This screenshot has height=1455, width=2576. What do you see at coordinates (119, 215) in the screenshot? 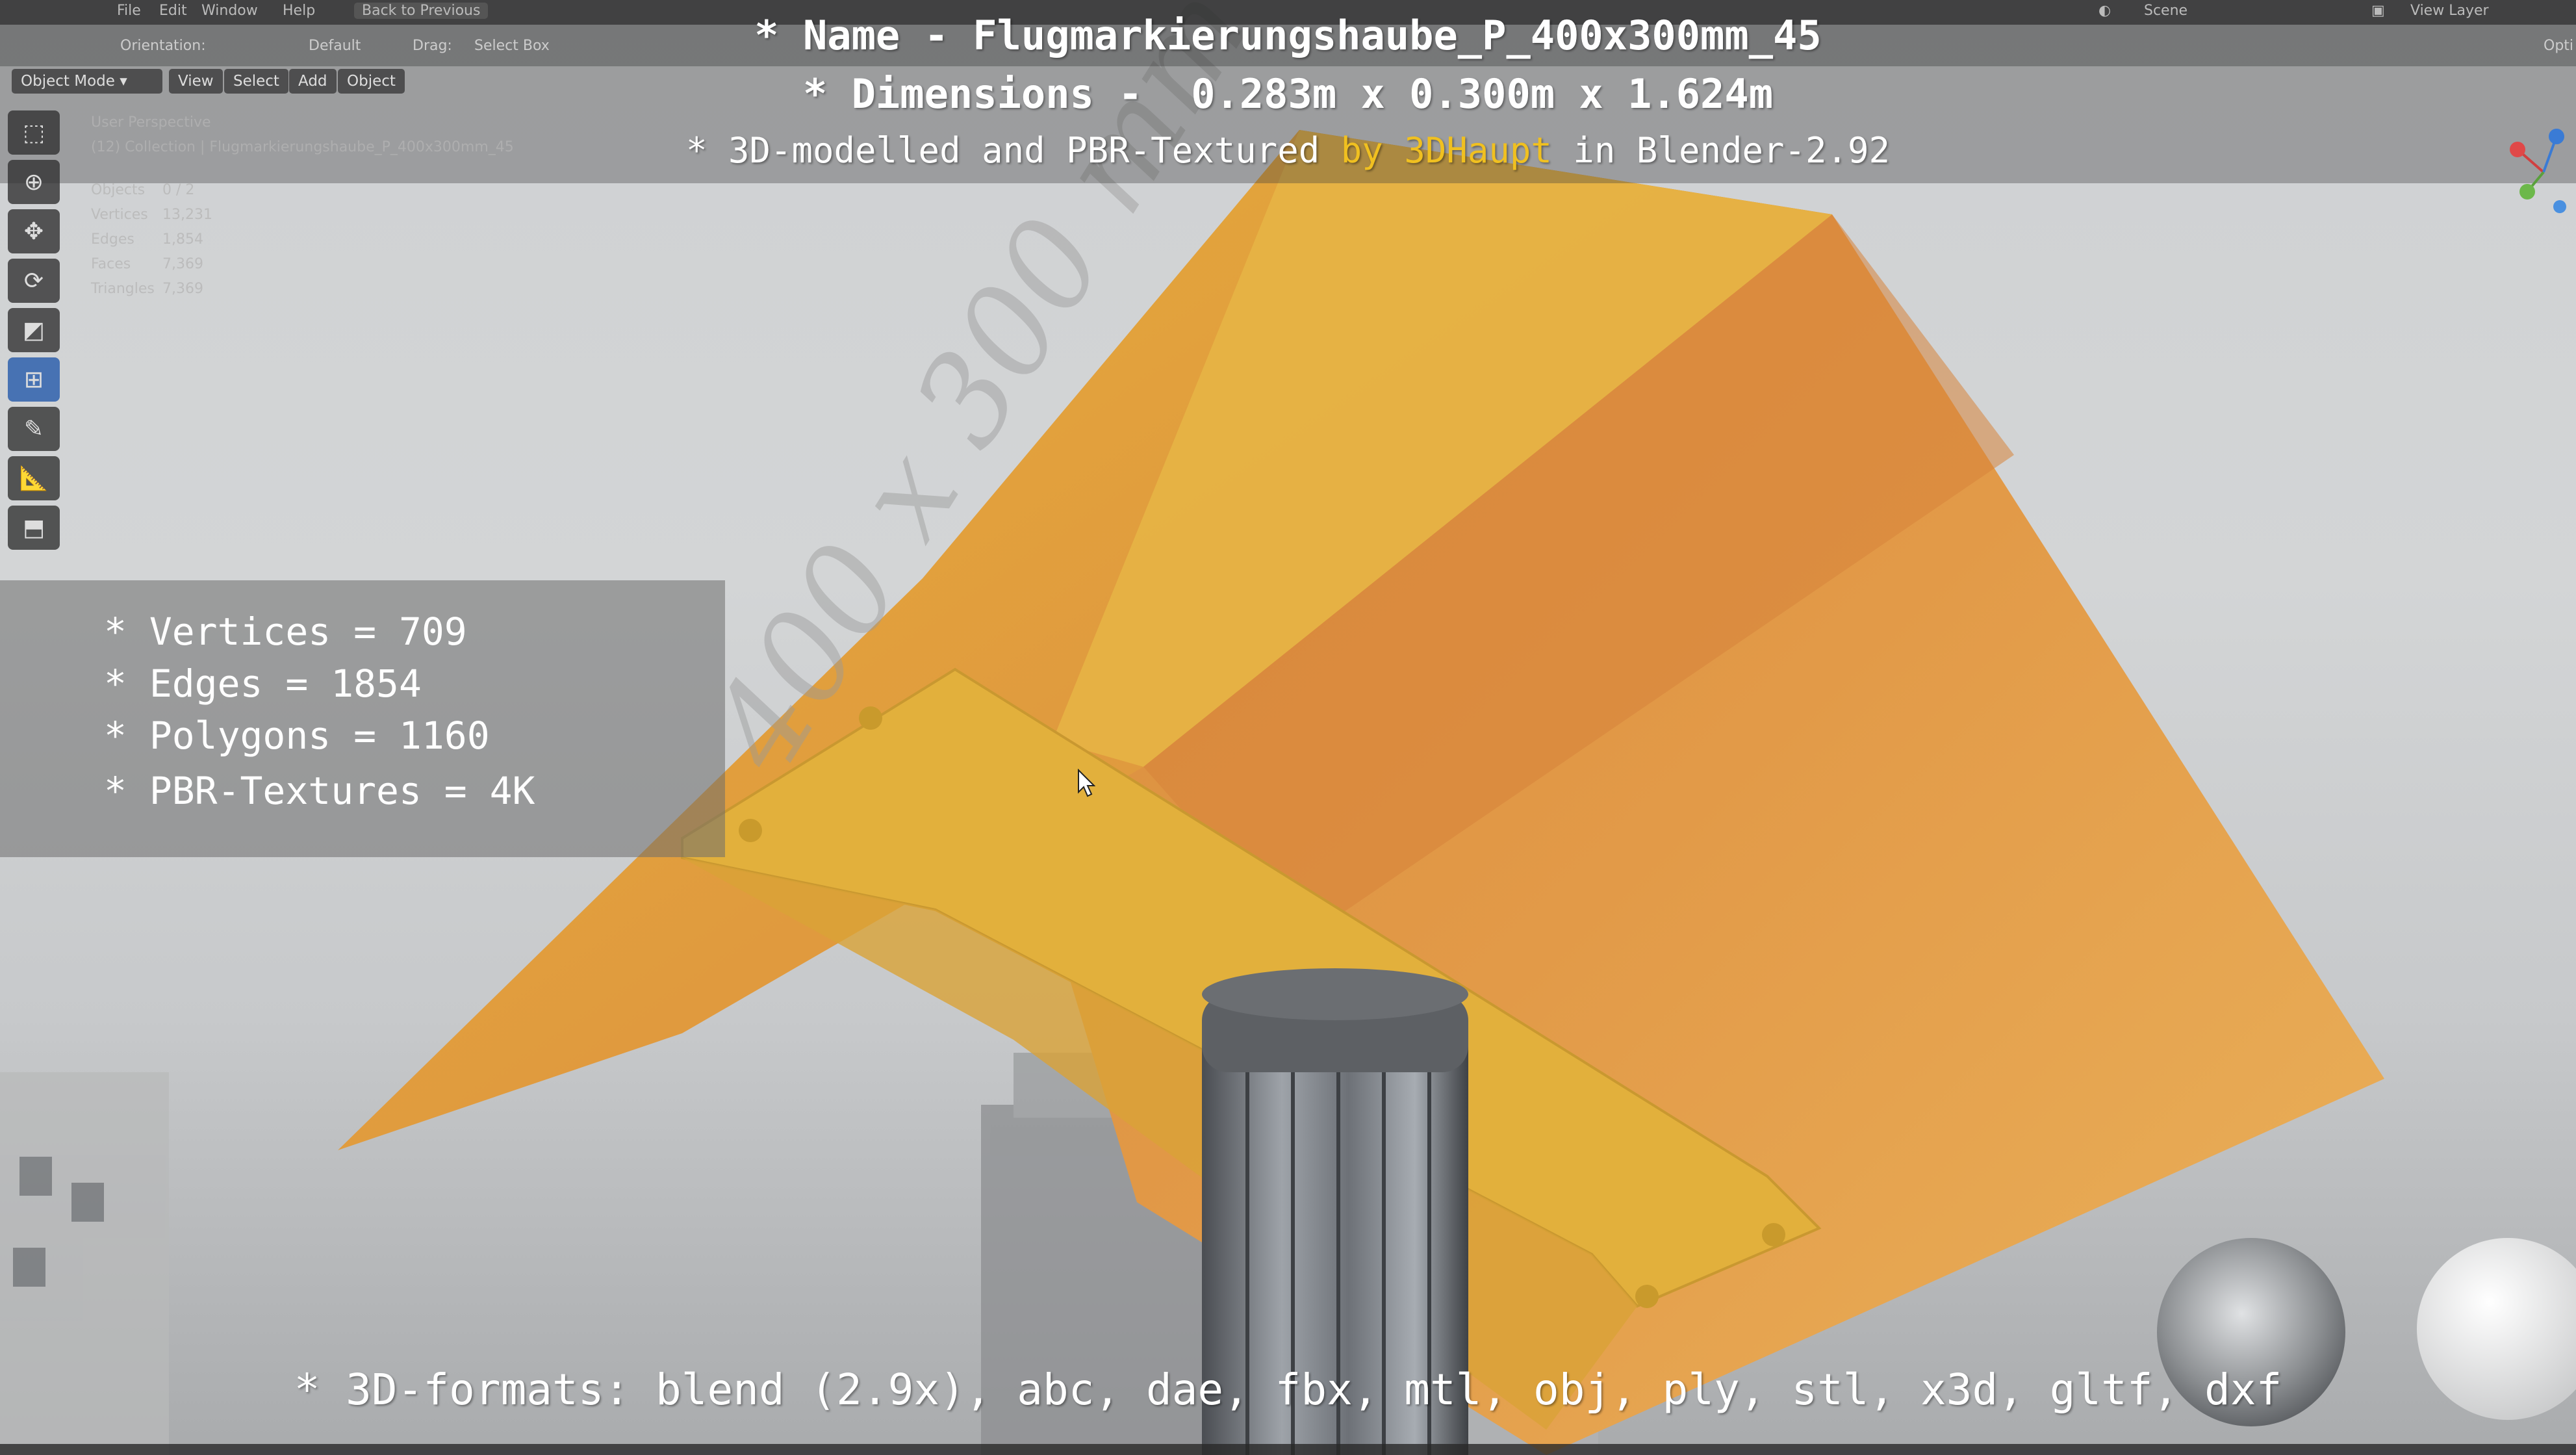
I see `stat-vertices-label: Vertices` at bounding box center [119, 215].